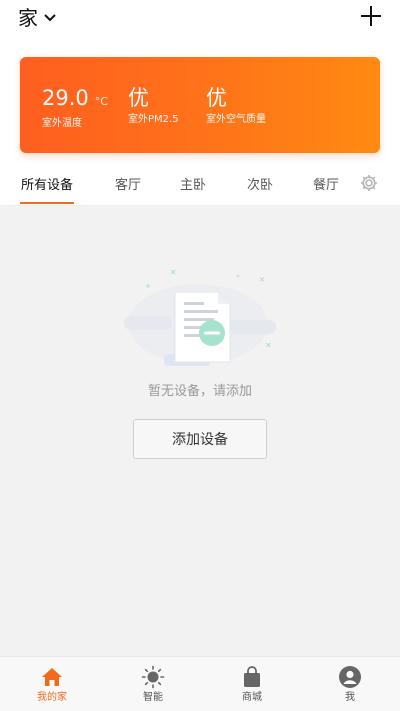  Describe the element at coordinates (200, 439) in the screenshot. I see `add-device-button: 添加设备` at that location.